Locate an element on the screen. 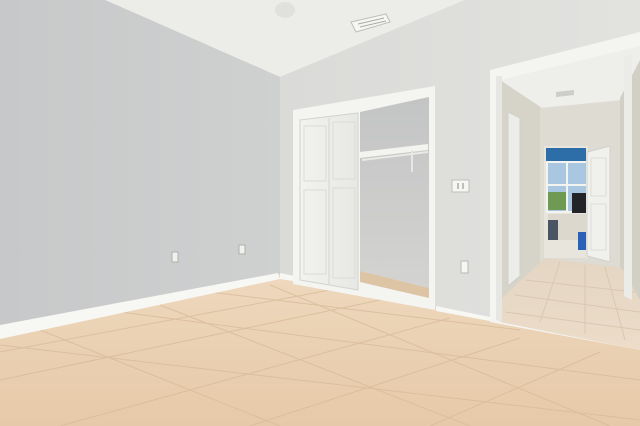 This screenshot has width=640, height=426. hallway-side-door is located at coordinates (514, 199).